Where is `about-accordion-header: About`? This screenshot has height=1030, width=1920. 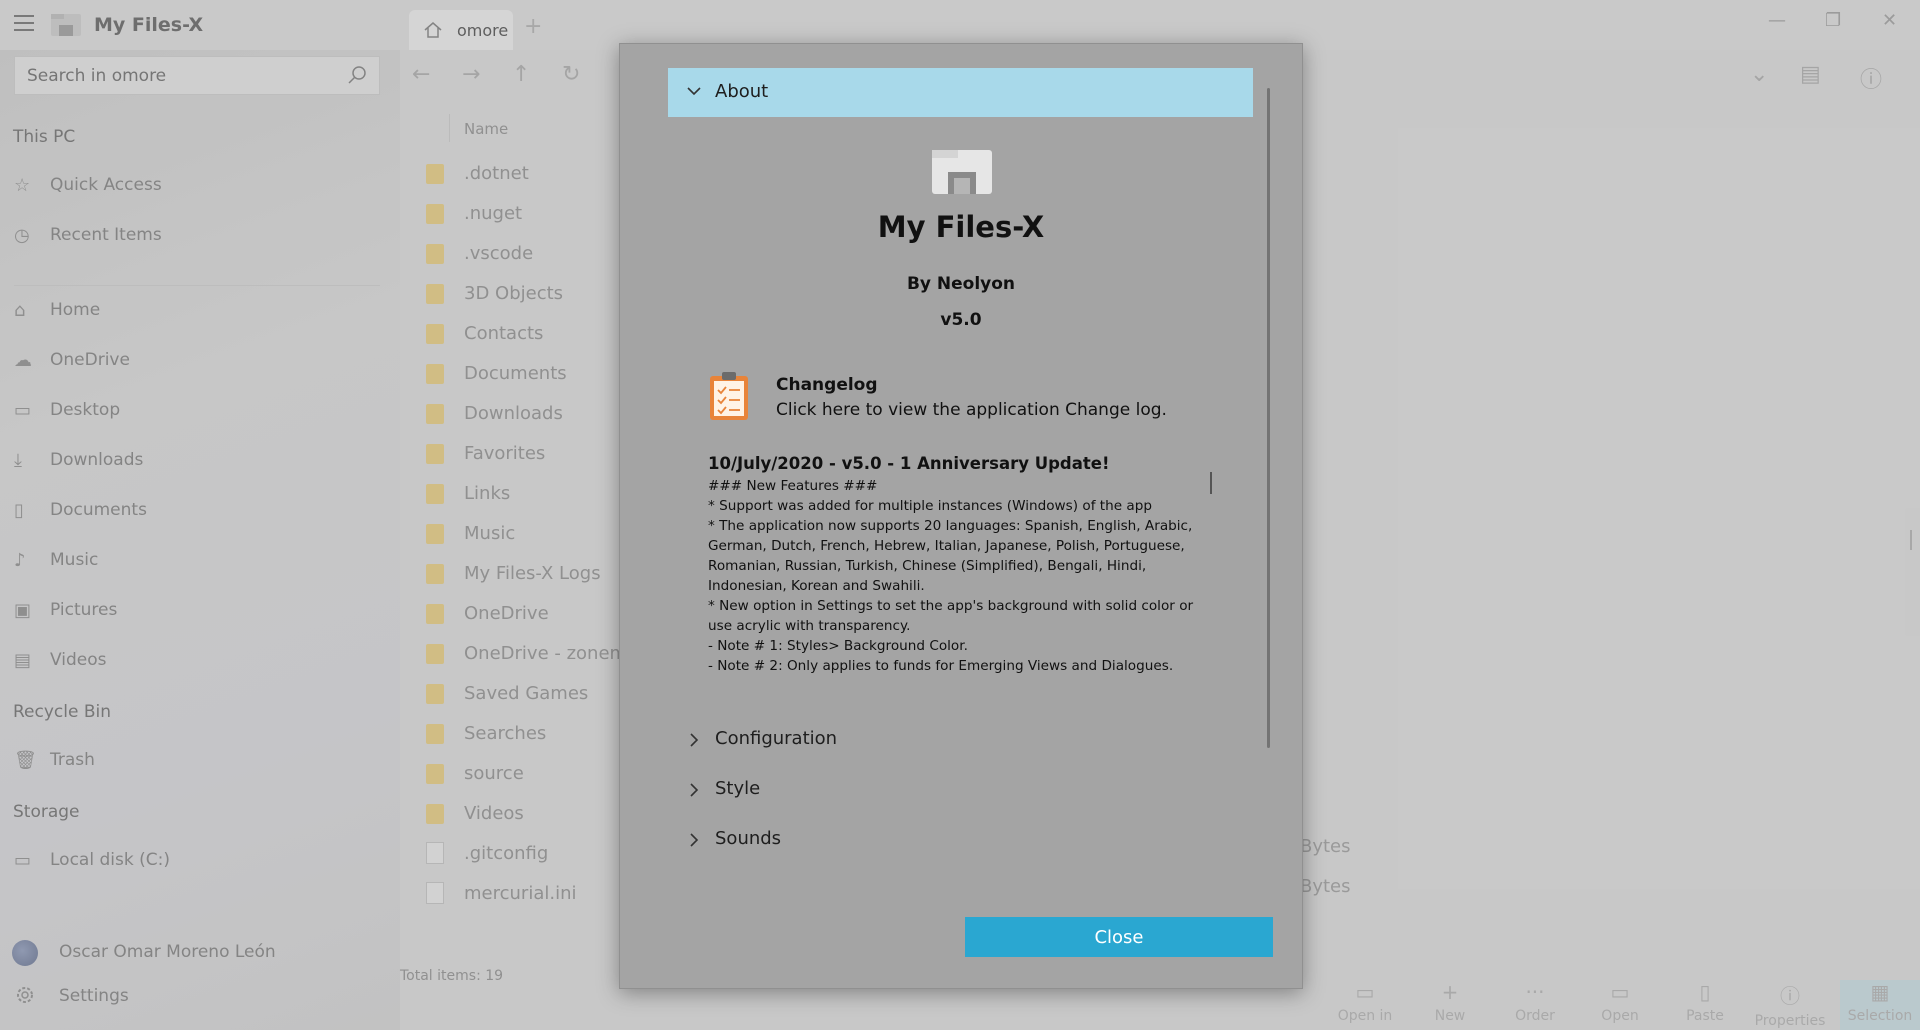
about-accordion-header: About is located at coordinates (960, 92).